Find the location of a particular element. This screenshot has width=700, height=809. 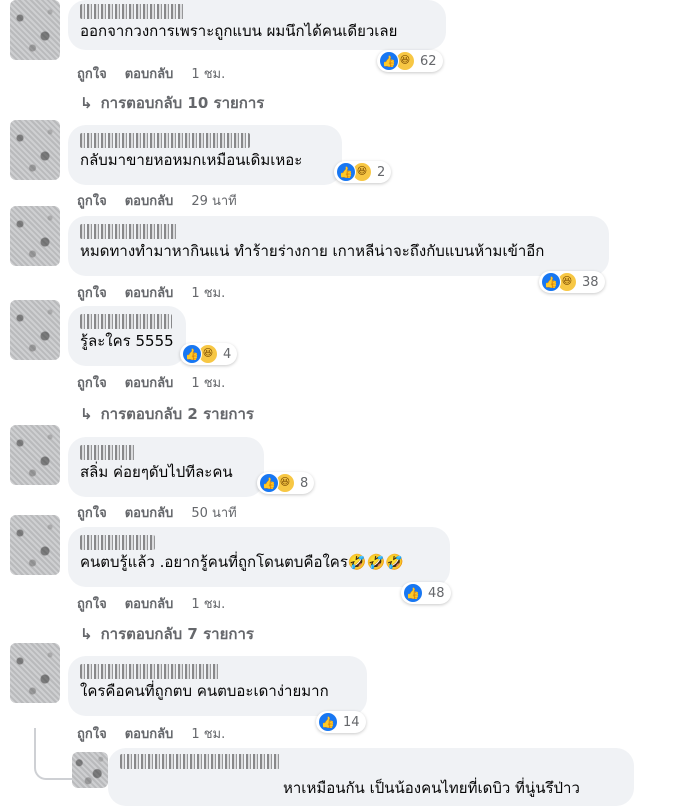

view-replies-link: ↳ การตอบกลับ 7 รายการ is located at coordinates (167, 634).